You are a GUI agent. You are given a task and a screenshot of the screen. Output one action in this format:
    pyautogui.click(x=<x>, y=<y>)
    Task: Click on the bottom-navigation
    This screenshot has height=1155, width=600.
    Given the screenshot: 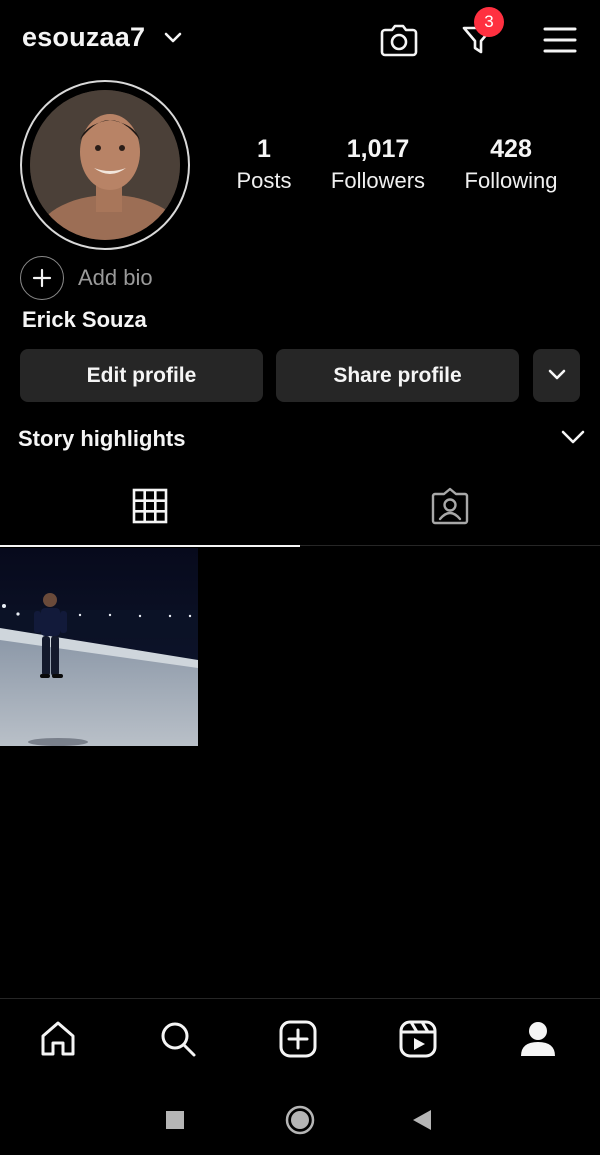 What is the action you would take?
    pyautogui.click(x=300, y=1040)
    